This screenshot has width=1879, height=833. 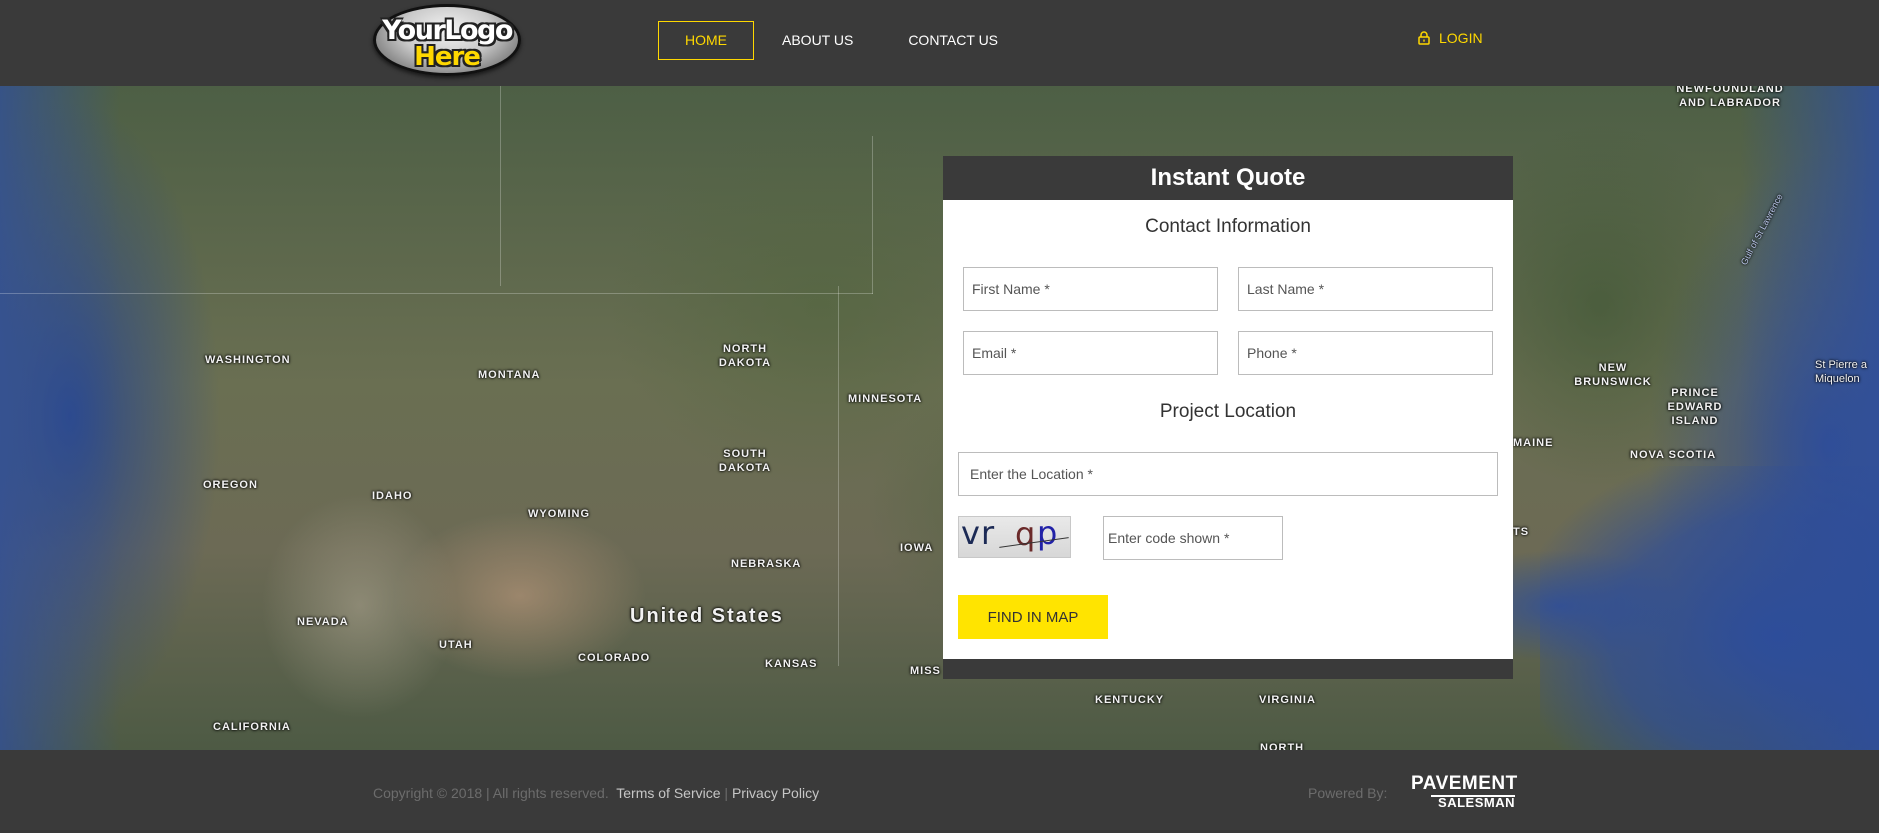 I want to click on map-label-miss: MISS, so click(x=925, y=671).